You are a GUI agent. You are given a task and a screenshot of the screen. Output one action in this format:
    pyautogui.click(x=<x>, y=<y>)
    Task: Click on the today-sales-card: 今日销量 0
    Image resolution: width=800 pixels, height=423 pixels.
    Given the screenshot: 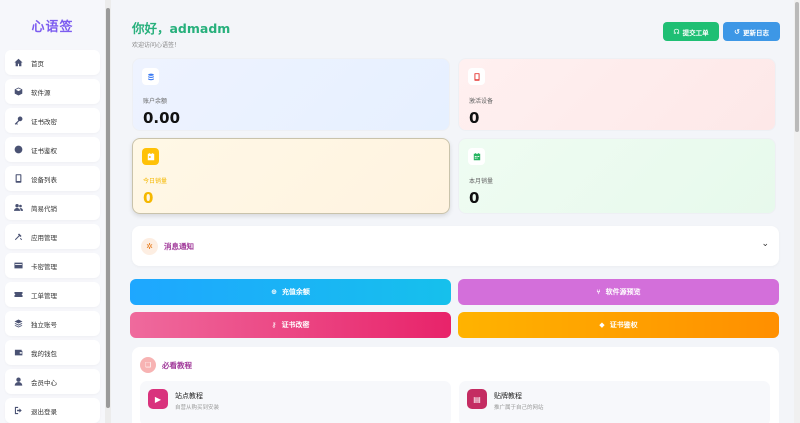 What is the action you would take?
    pyautogui.click(x=291, y=176)
    